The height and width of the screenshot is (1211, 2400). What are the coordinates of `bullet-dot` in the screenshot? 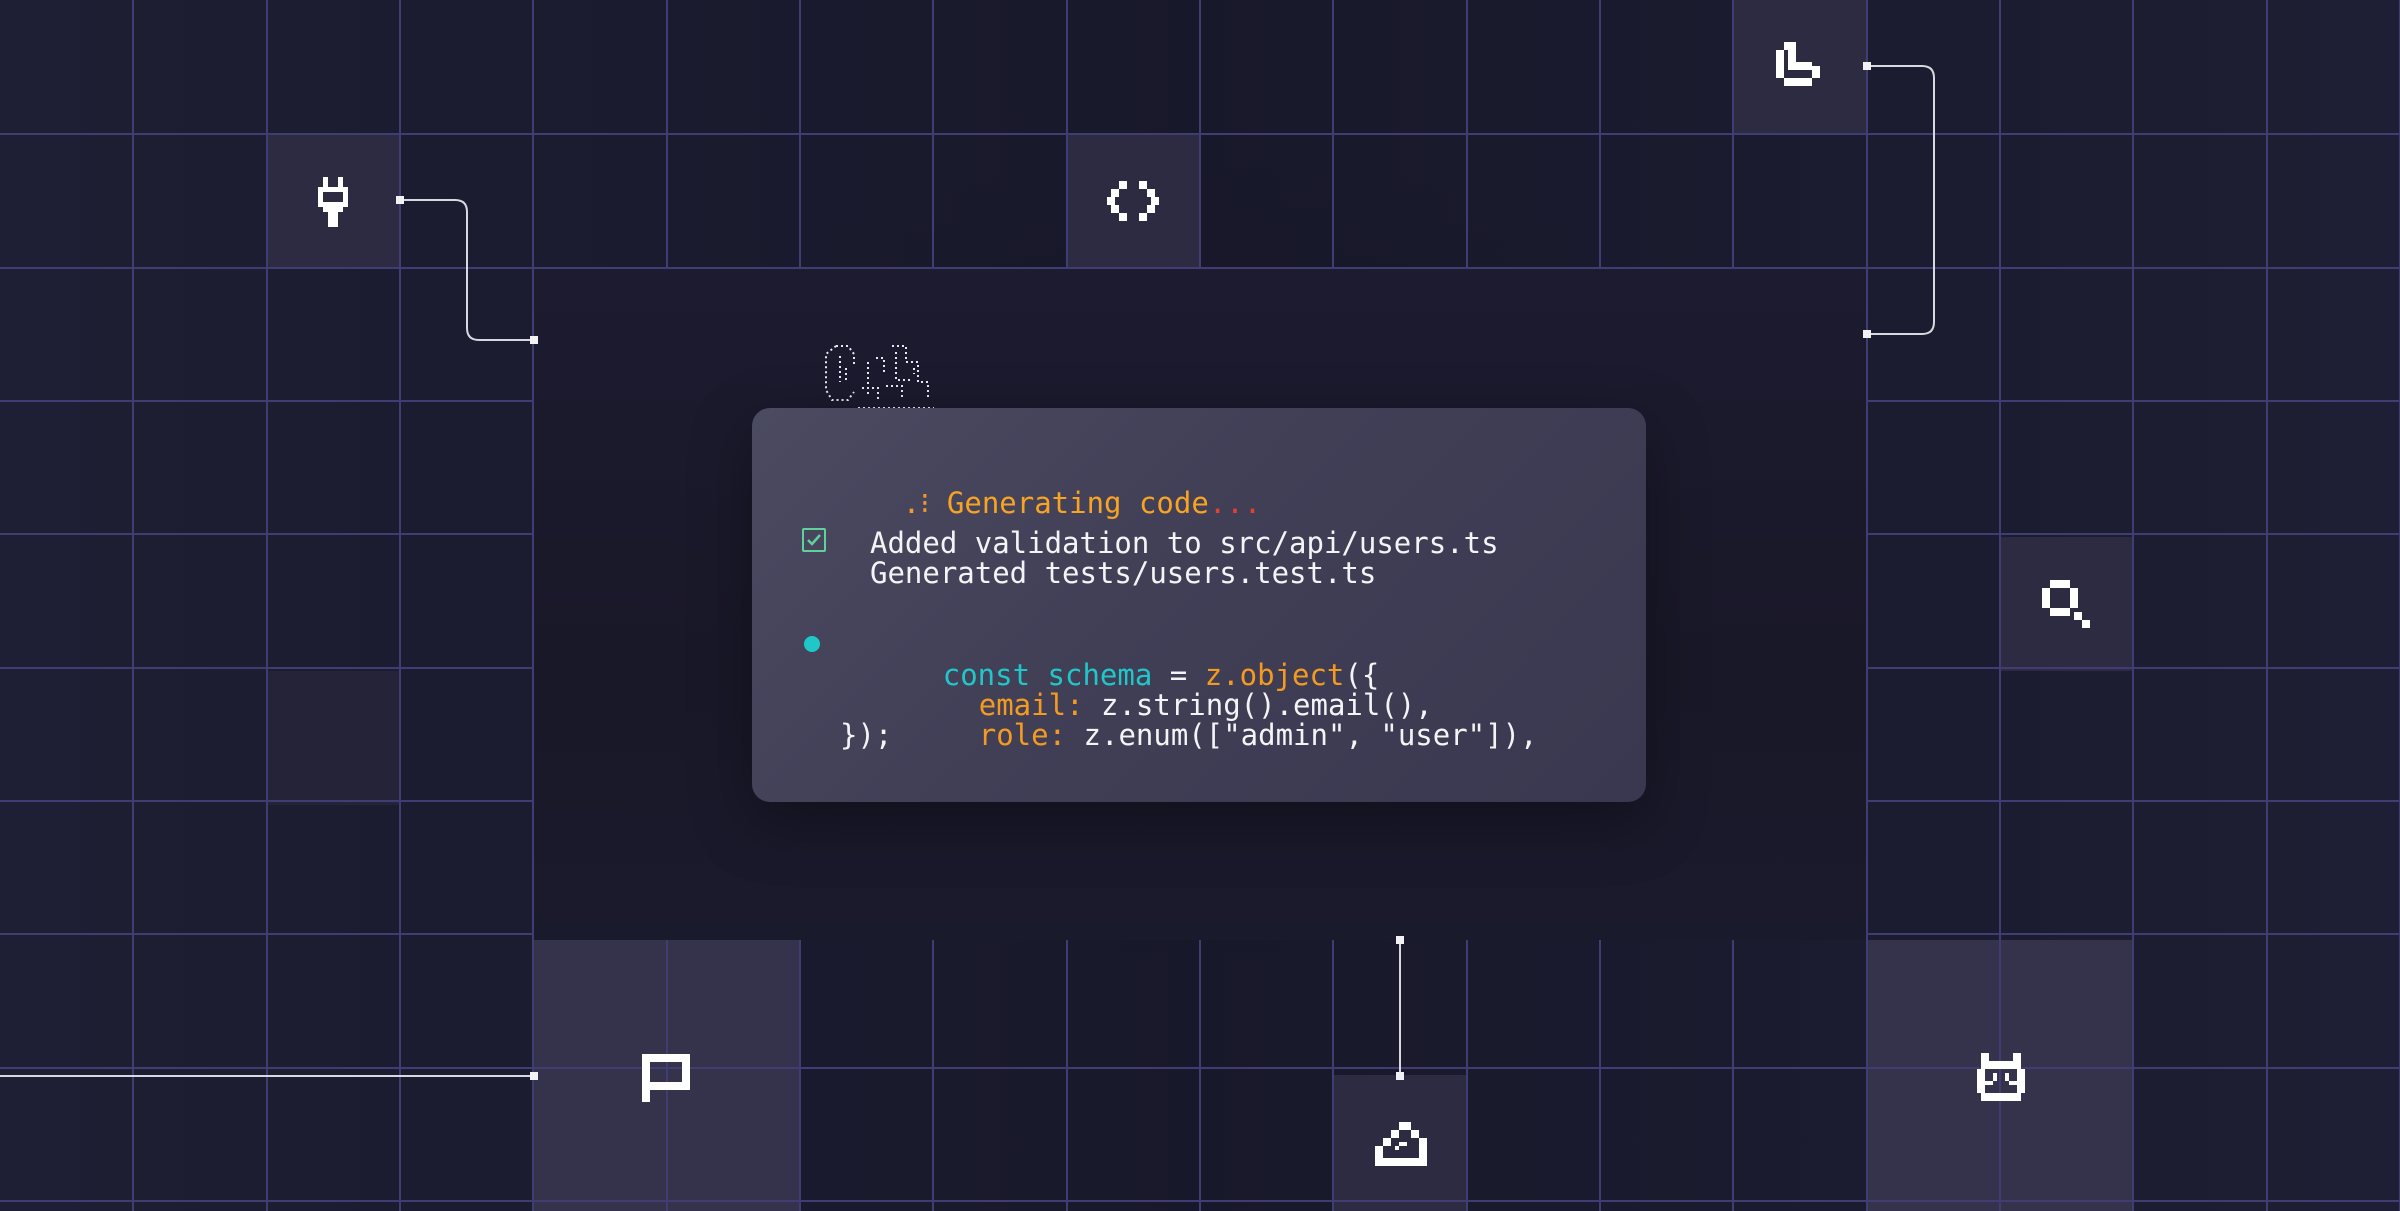 It's located at (812, 644).